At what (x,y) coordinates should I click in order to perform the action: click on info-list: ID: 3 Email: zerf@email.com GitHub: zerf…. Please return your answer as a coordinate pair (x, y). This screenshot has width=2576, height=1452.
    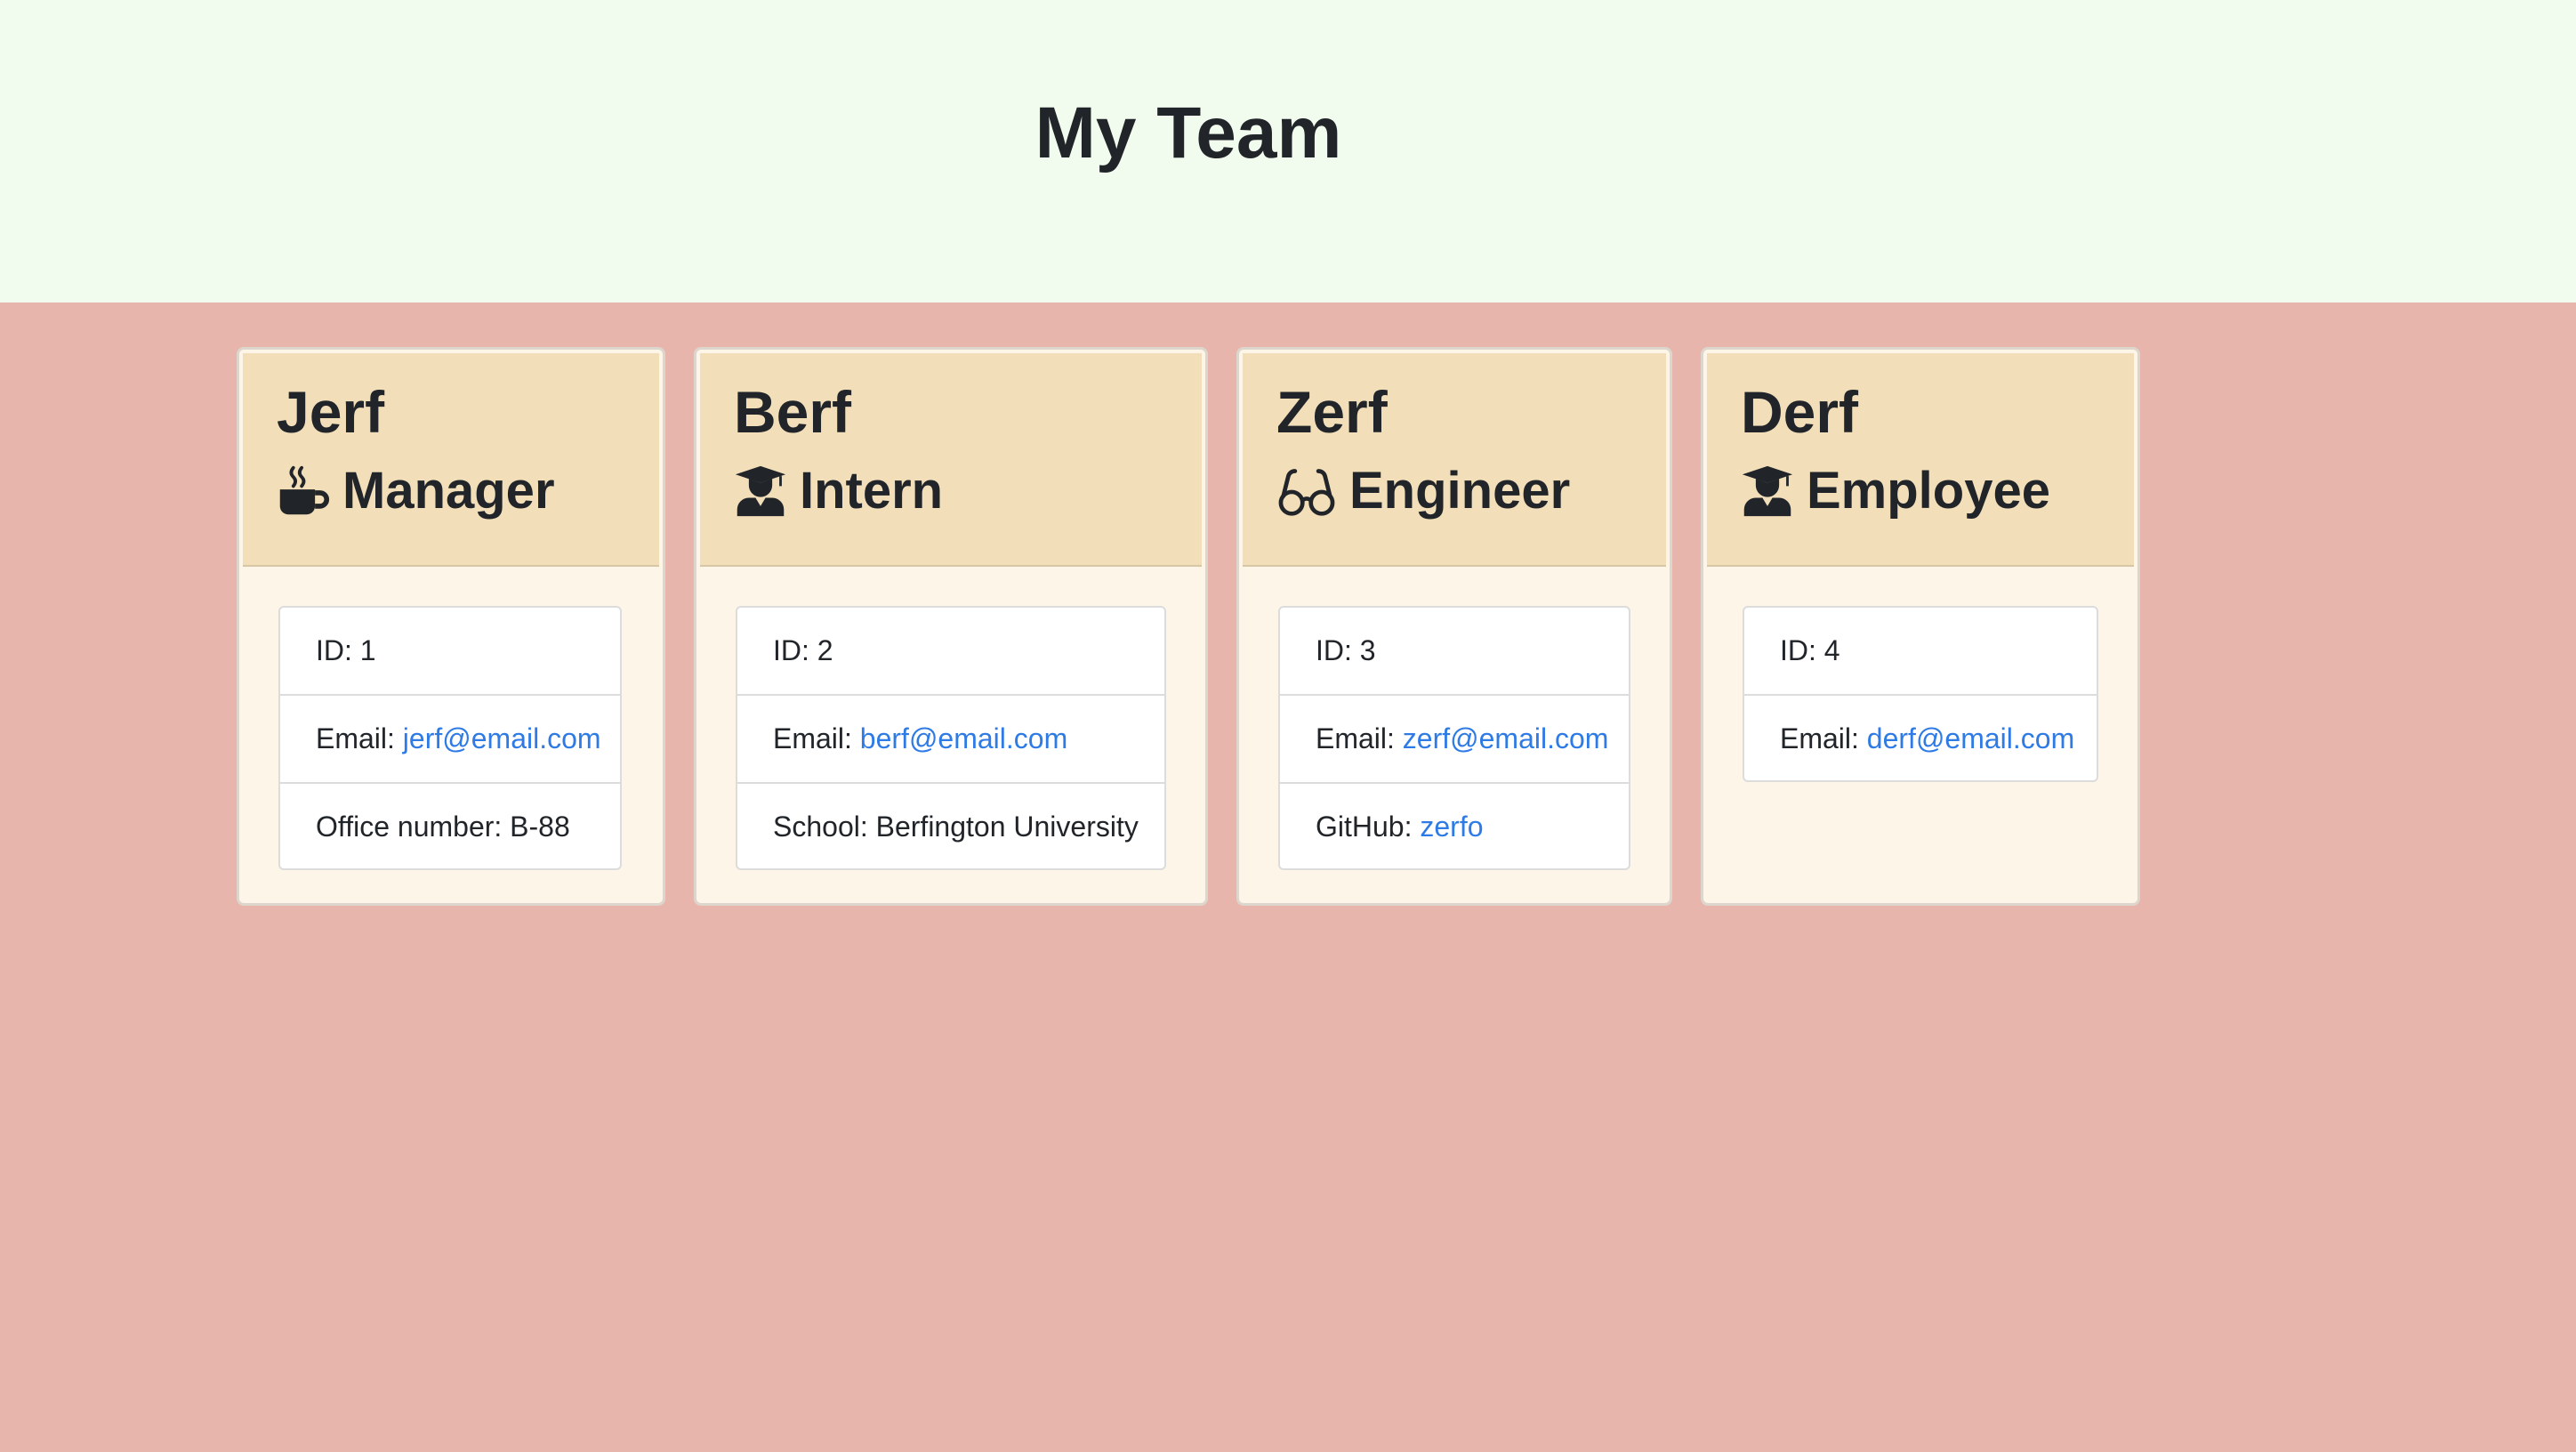
    Looking at the image, I should click on (1454, 738).